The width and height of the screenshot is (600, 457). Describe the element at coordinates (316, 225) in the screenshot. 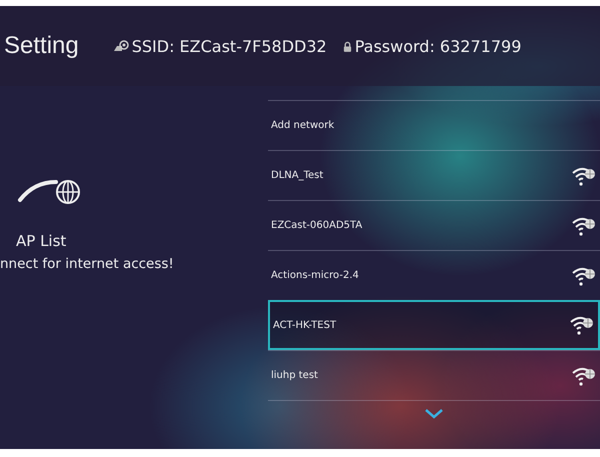

I see `network-name: EZCast-060AD5TA` at that location.